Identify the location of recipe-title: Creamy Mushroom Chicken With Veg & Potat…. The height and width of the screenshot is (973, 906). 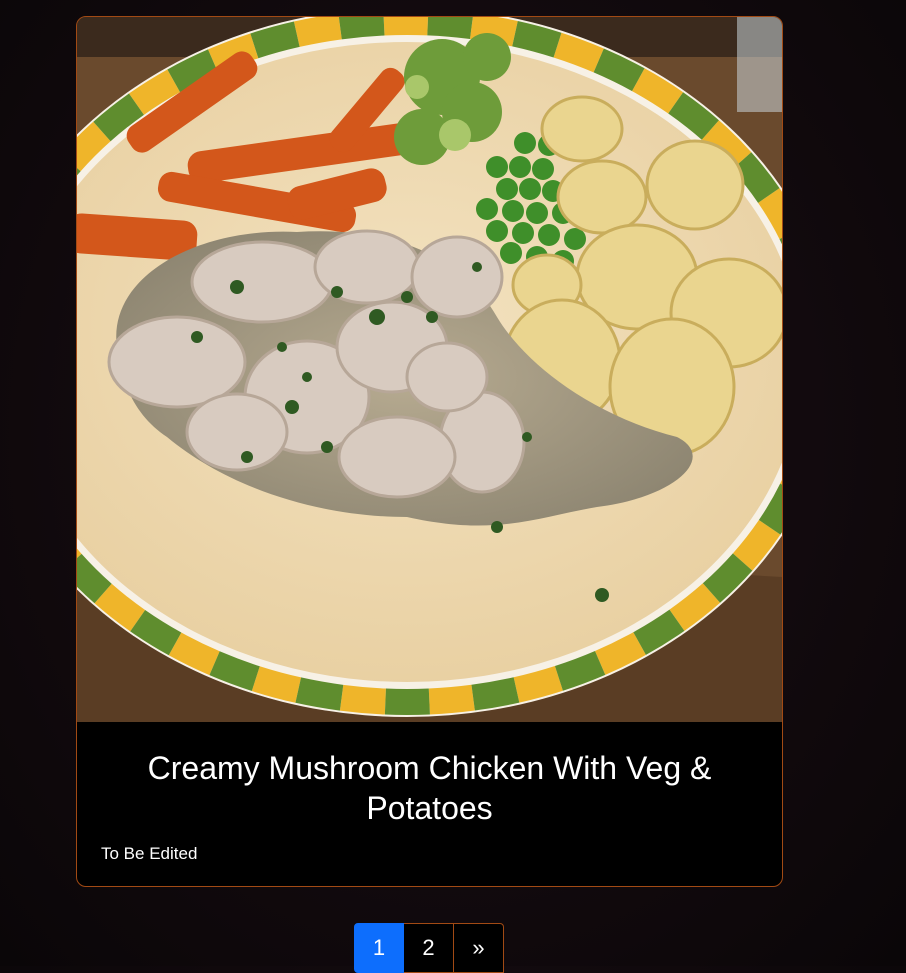
(429, 788).